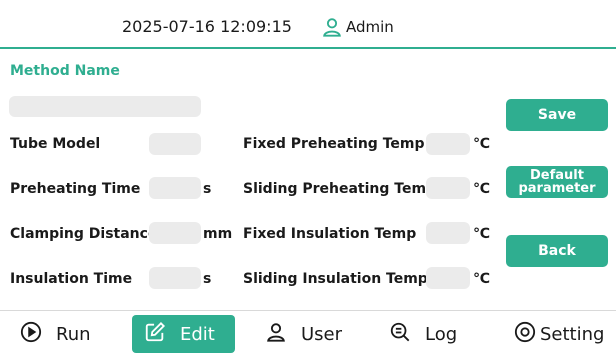 Image resolution: width=616 pixels, height=357 pixels. Describe the element at coordinates (335, 279) in the screenshot. I see `sliding-insulation-temp-label: Sliding Insulation Temp` at that location.